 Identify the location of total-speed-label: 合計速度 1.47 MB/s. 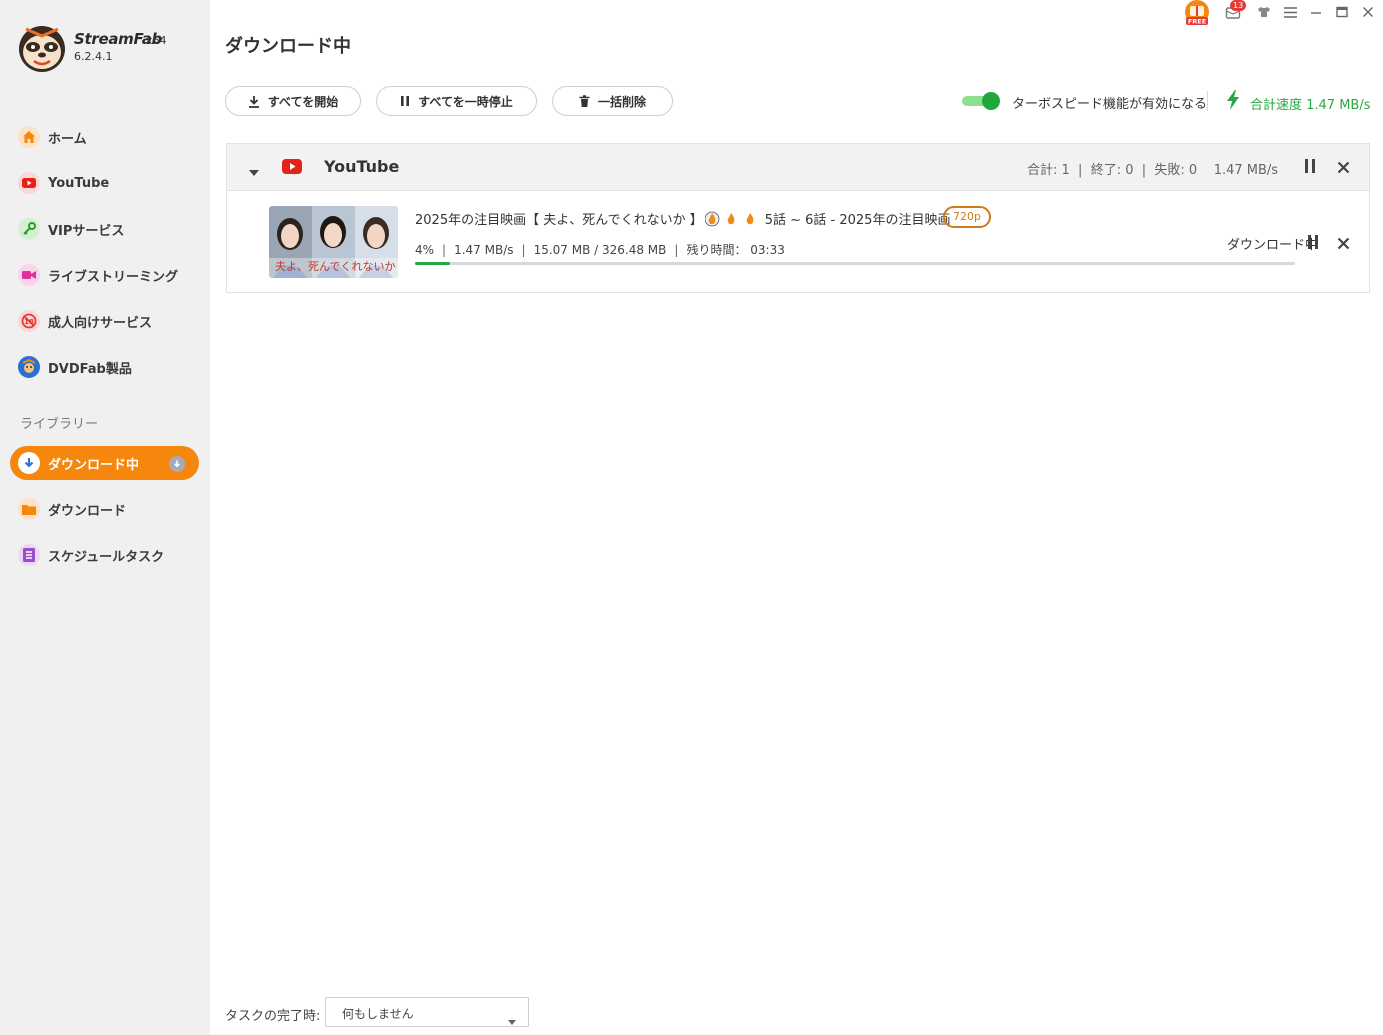
(1310, 105).